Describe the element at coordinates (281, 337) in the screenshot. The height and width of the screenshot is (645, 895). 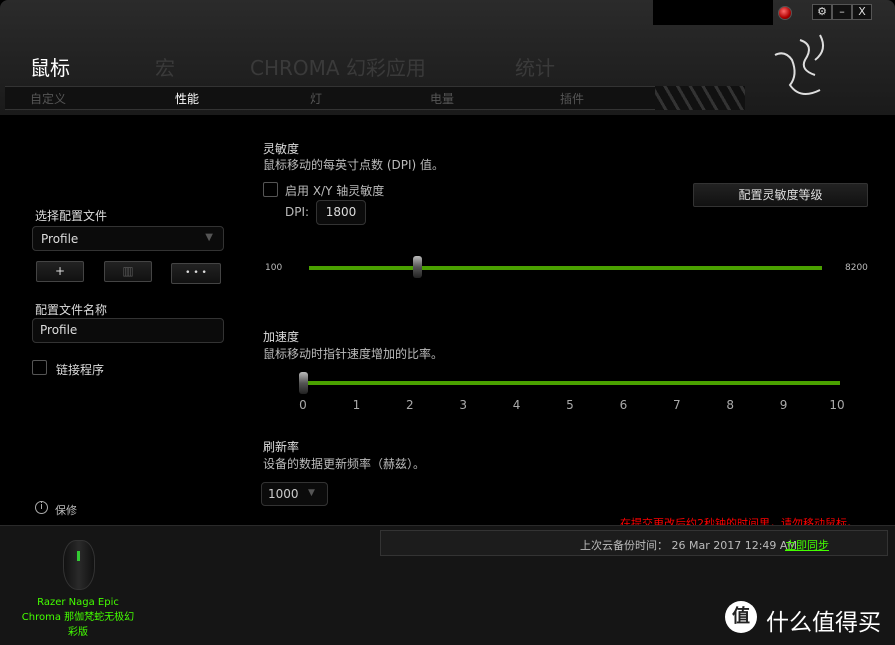
I see `acceleration-title: 加速度` at that location.